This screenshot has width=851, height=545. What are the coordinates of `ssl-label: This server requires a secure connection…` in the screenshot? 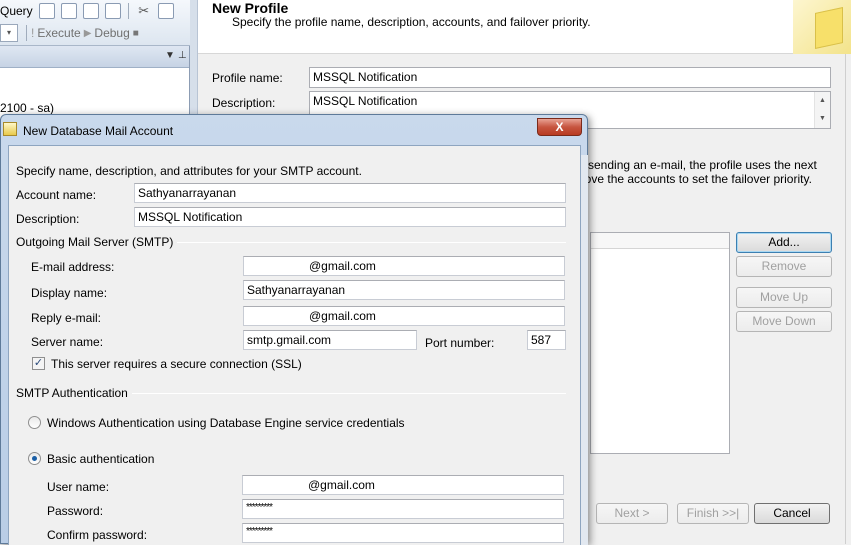 It's located at (176, 364).